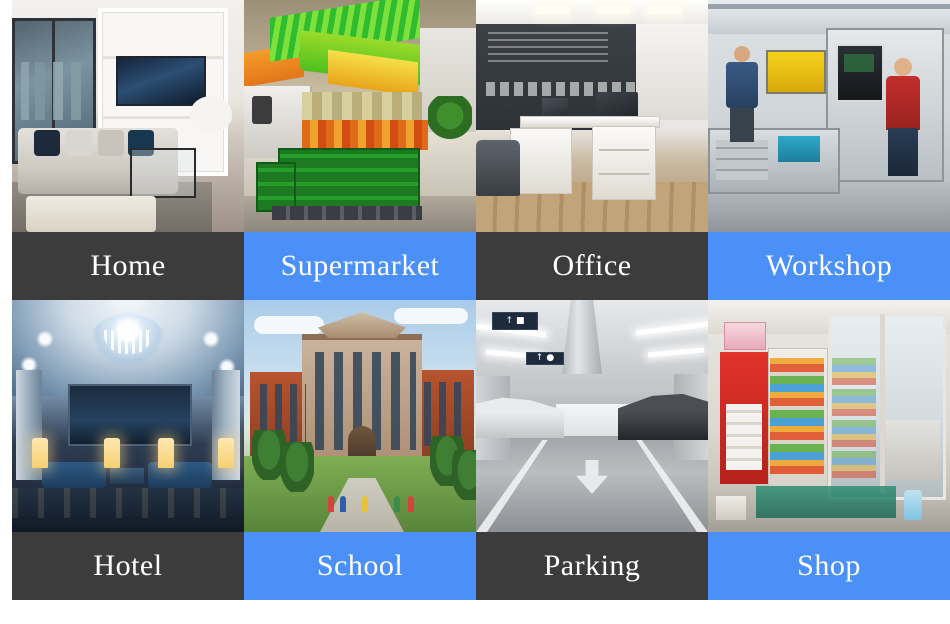  I want to click on scenario-card-school: School, so click(360, 450).